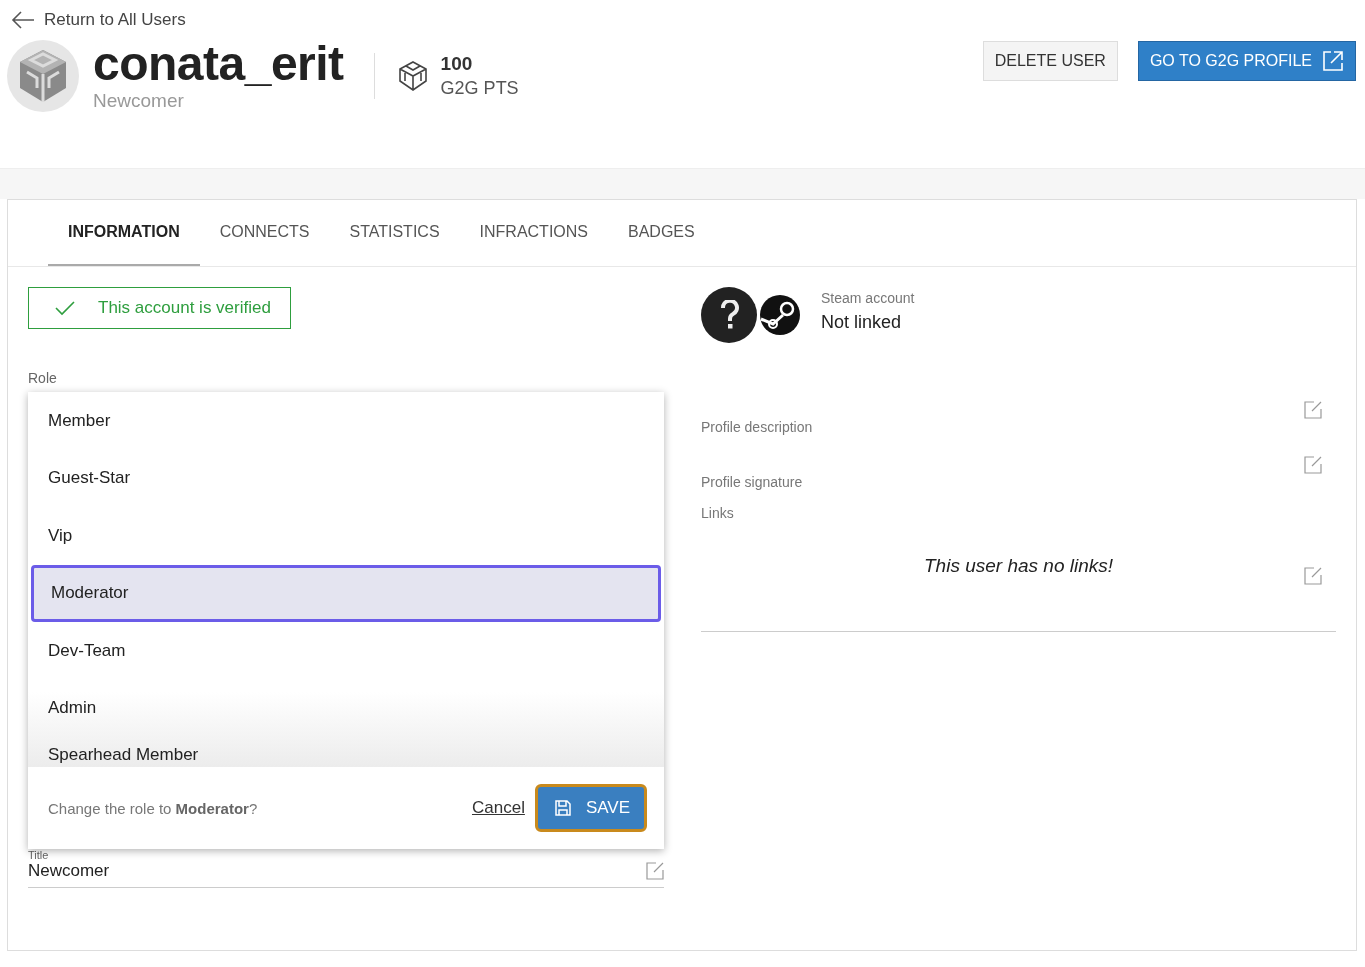 This screenshot has height=967, width=1365. I want to click on steam-label: Steam account, so click(868, 297).